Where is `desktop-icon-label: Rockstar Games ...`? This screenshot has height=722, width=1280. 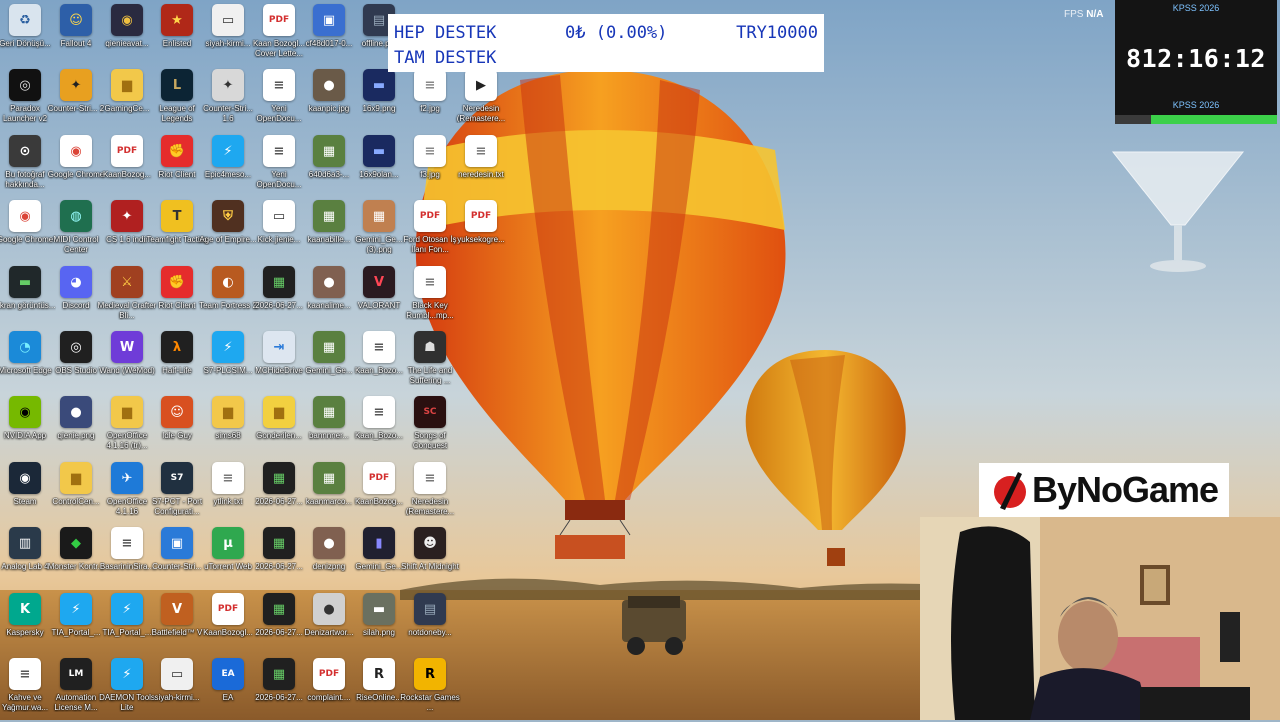 desktop-icon-label: Rockstar Games ... is located at coordinates (430, 702).